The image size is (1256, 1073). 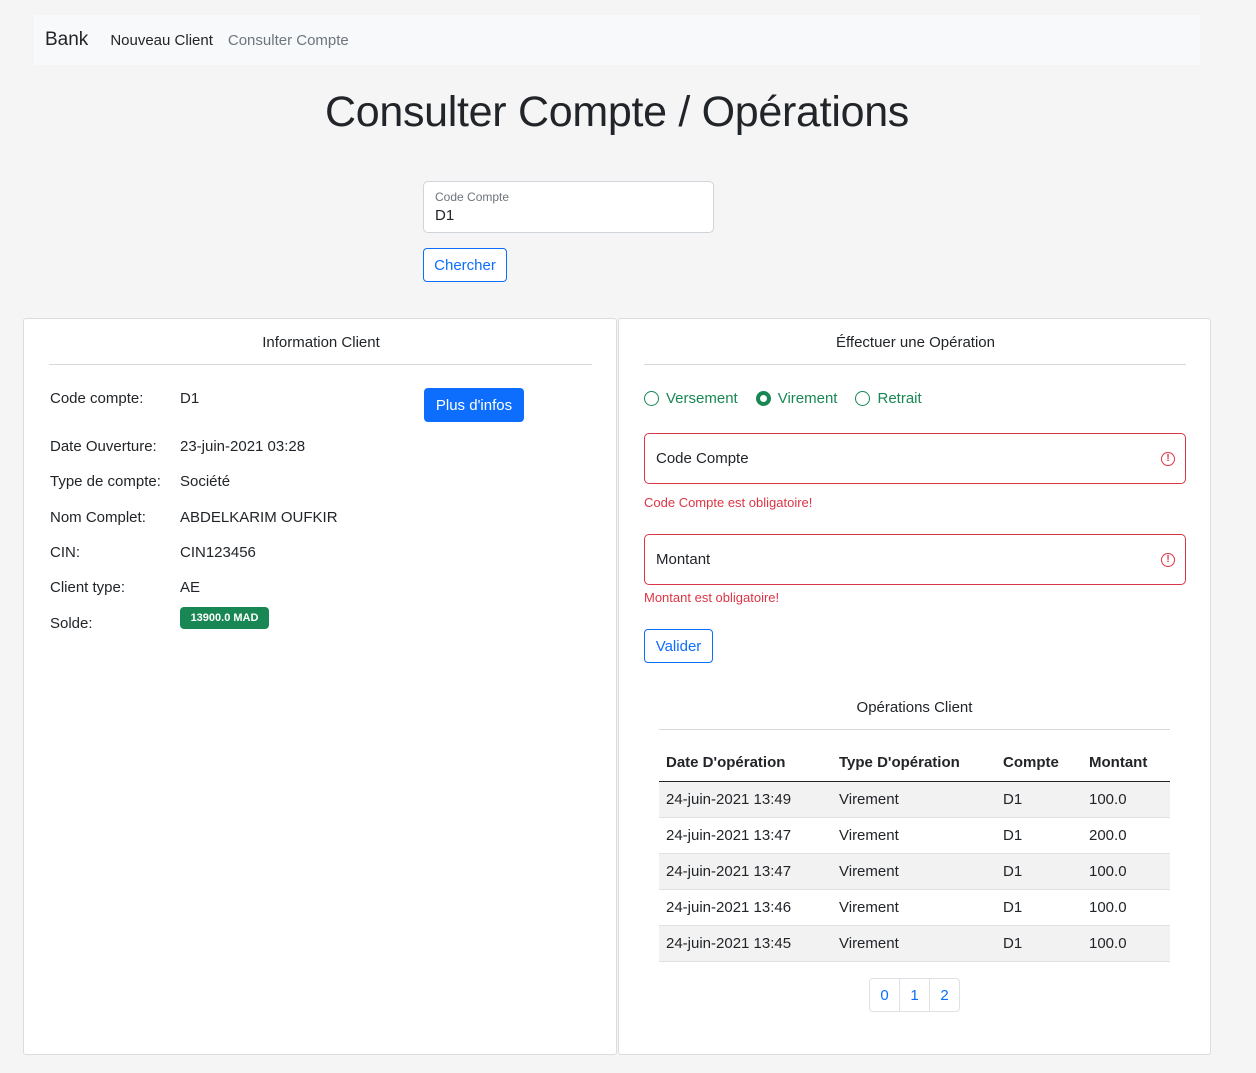 I want to click on code-compte-placeholder: Code Compte, so click(x=702, y=458).